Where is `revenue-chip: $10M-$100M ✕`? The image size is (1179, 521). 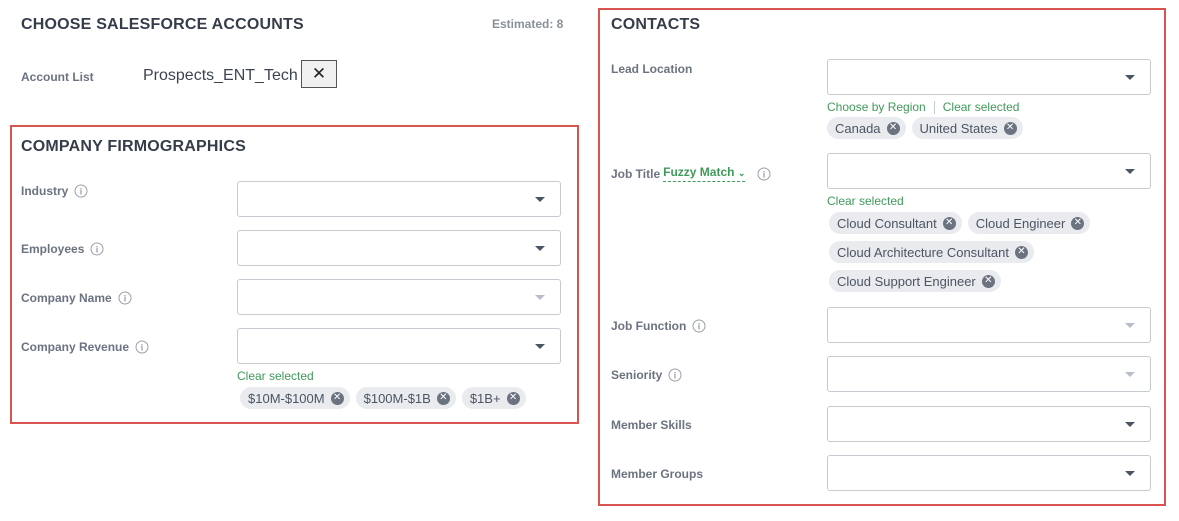 revenue-chip: $10M-$100M ✕ is located at coordinates (295, 398).